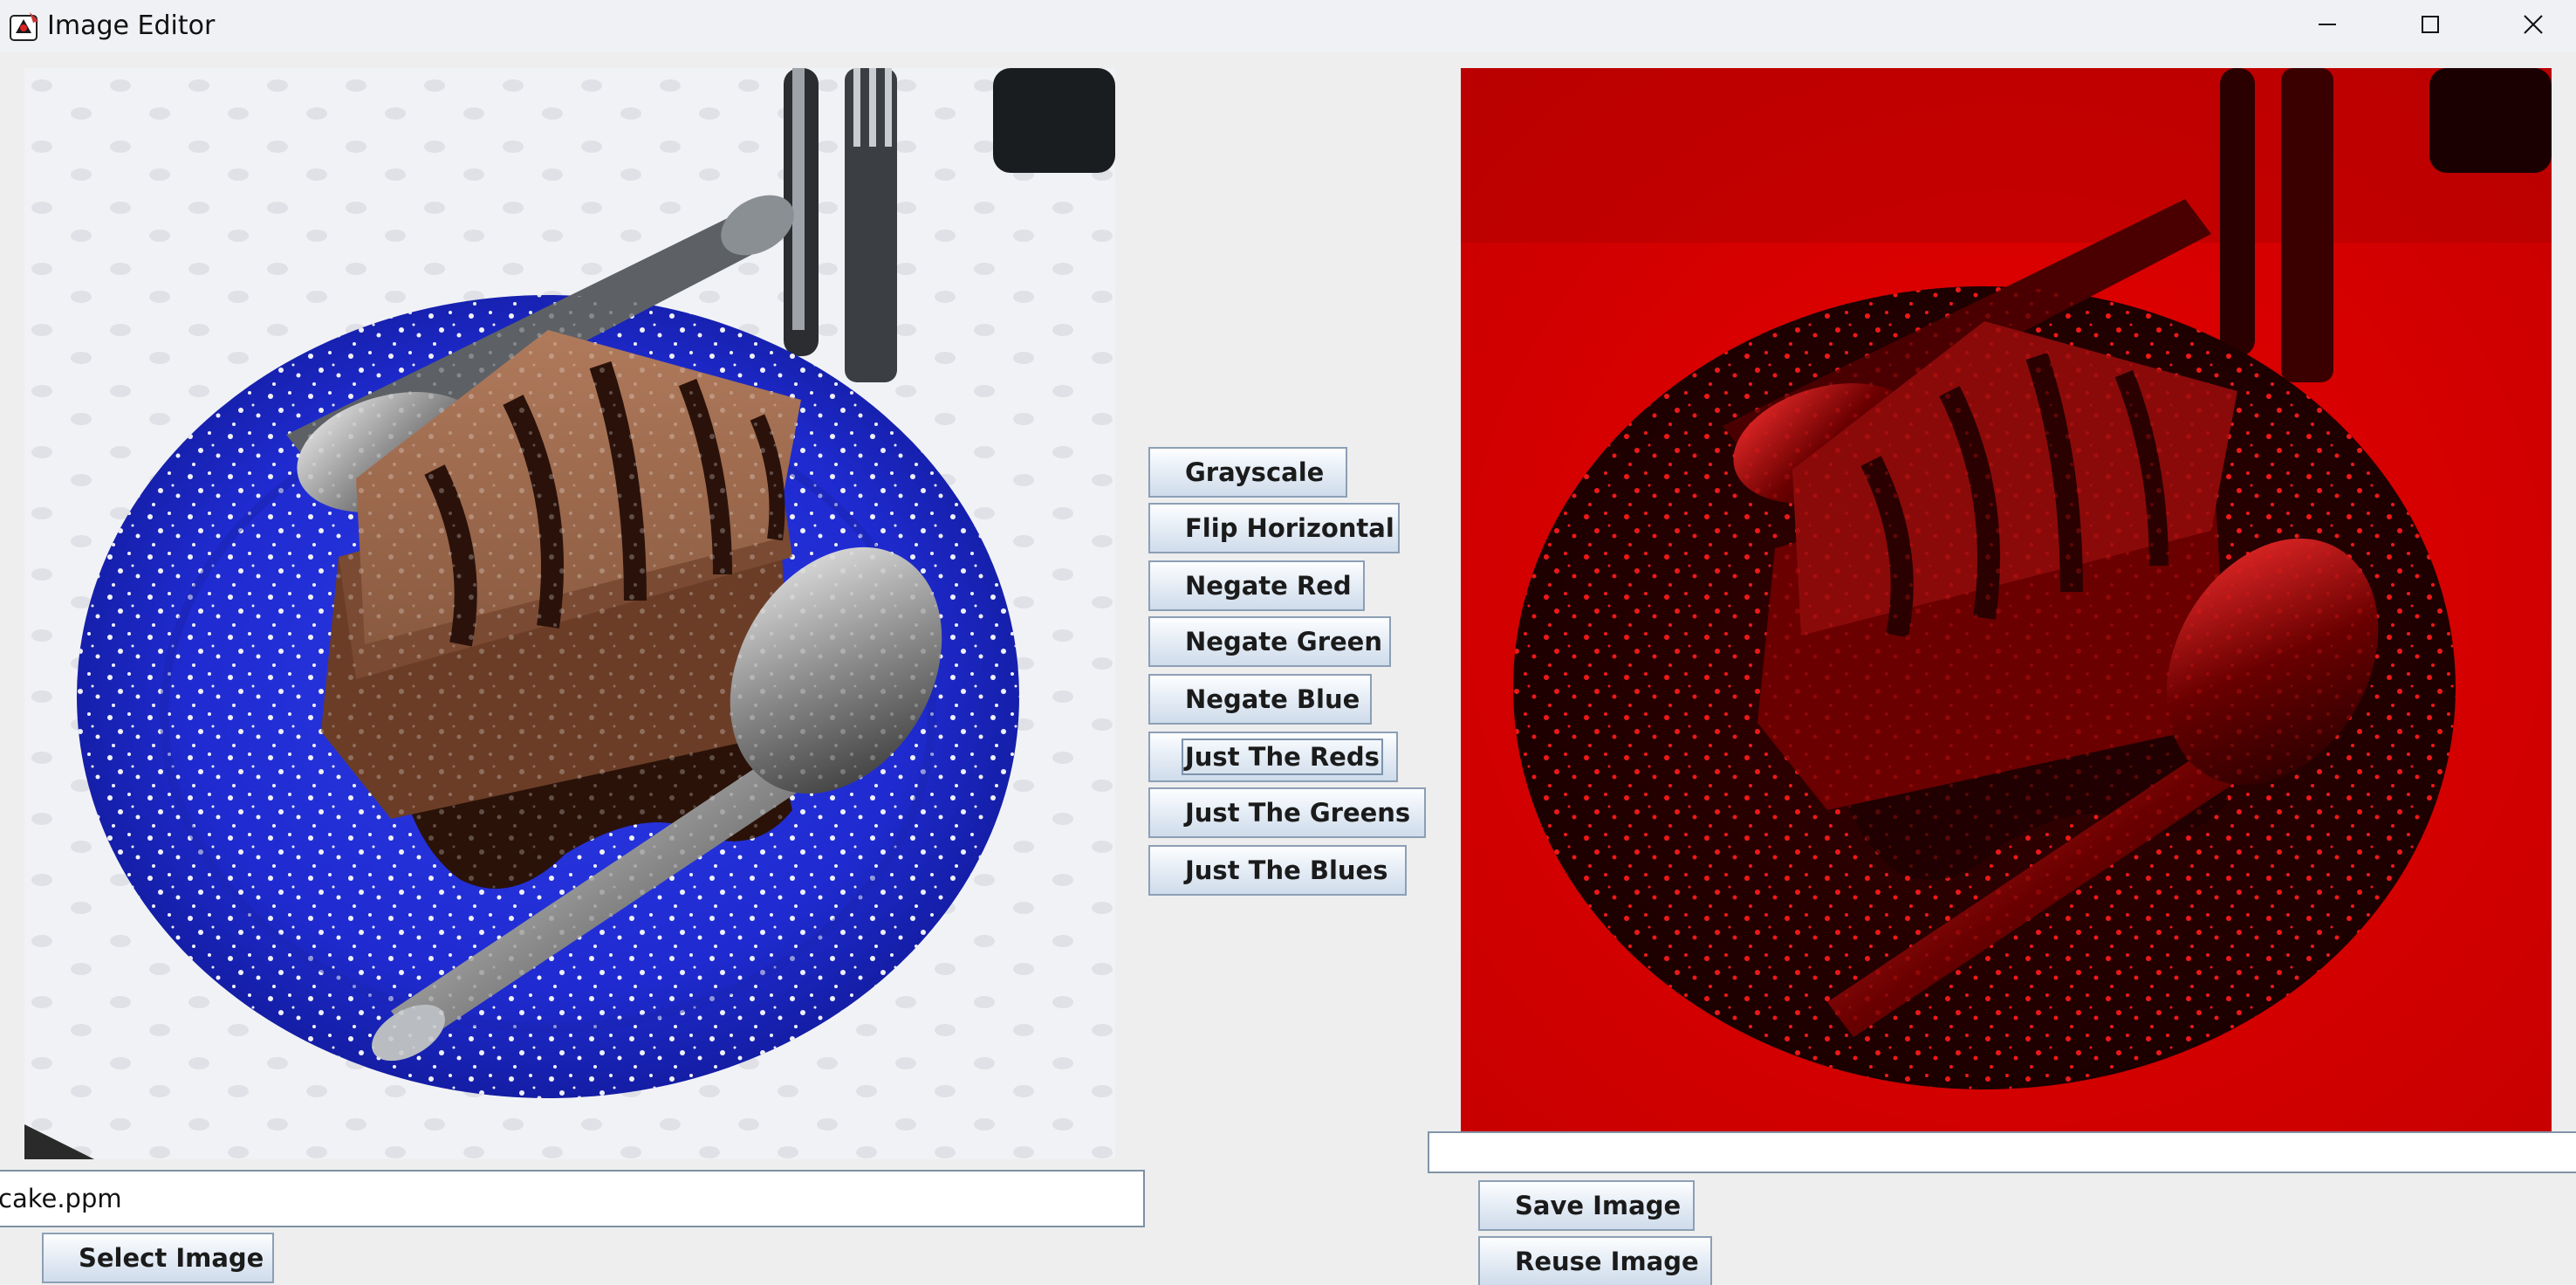  What do you see at coordinates (171, 1258) in the screenshot?
I see `select-image-button-label: Select Image` at bounding box center [171, 1258].